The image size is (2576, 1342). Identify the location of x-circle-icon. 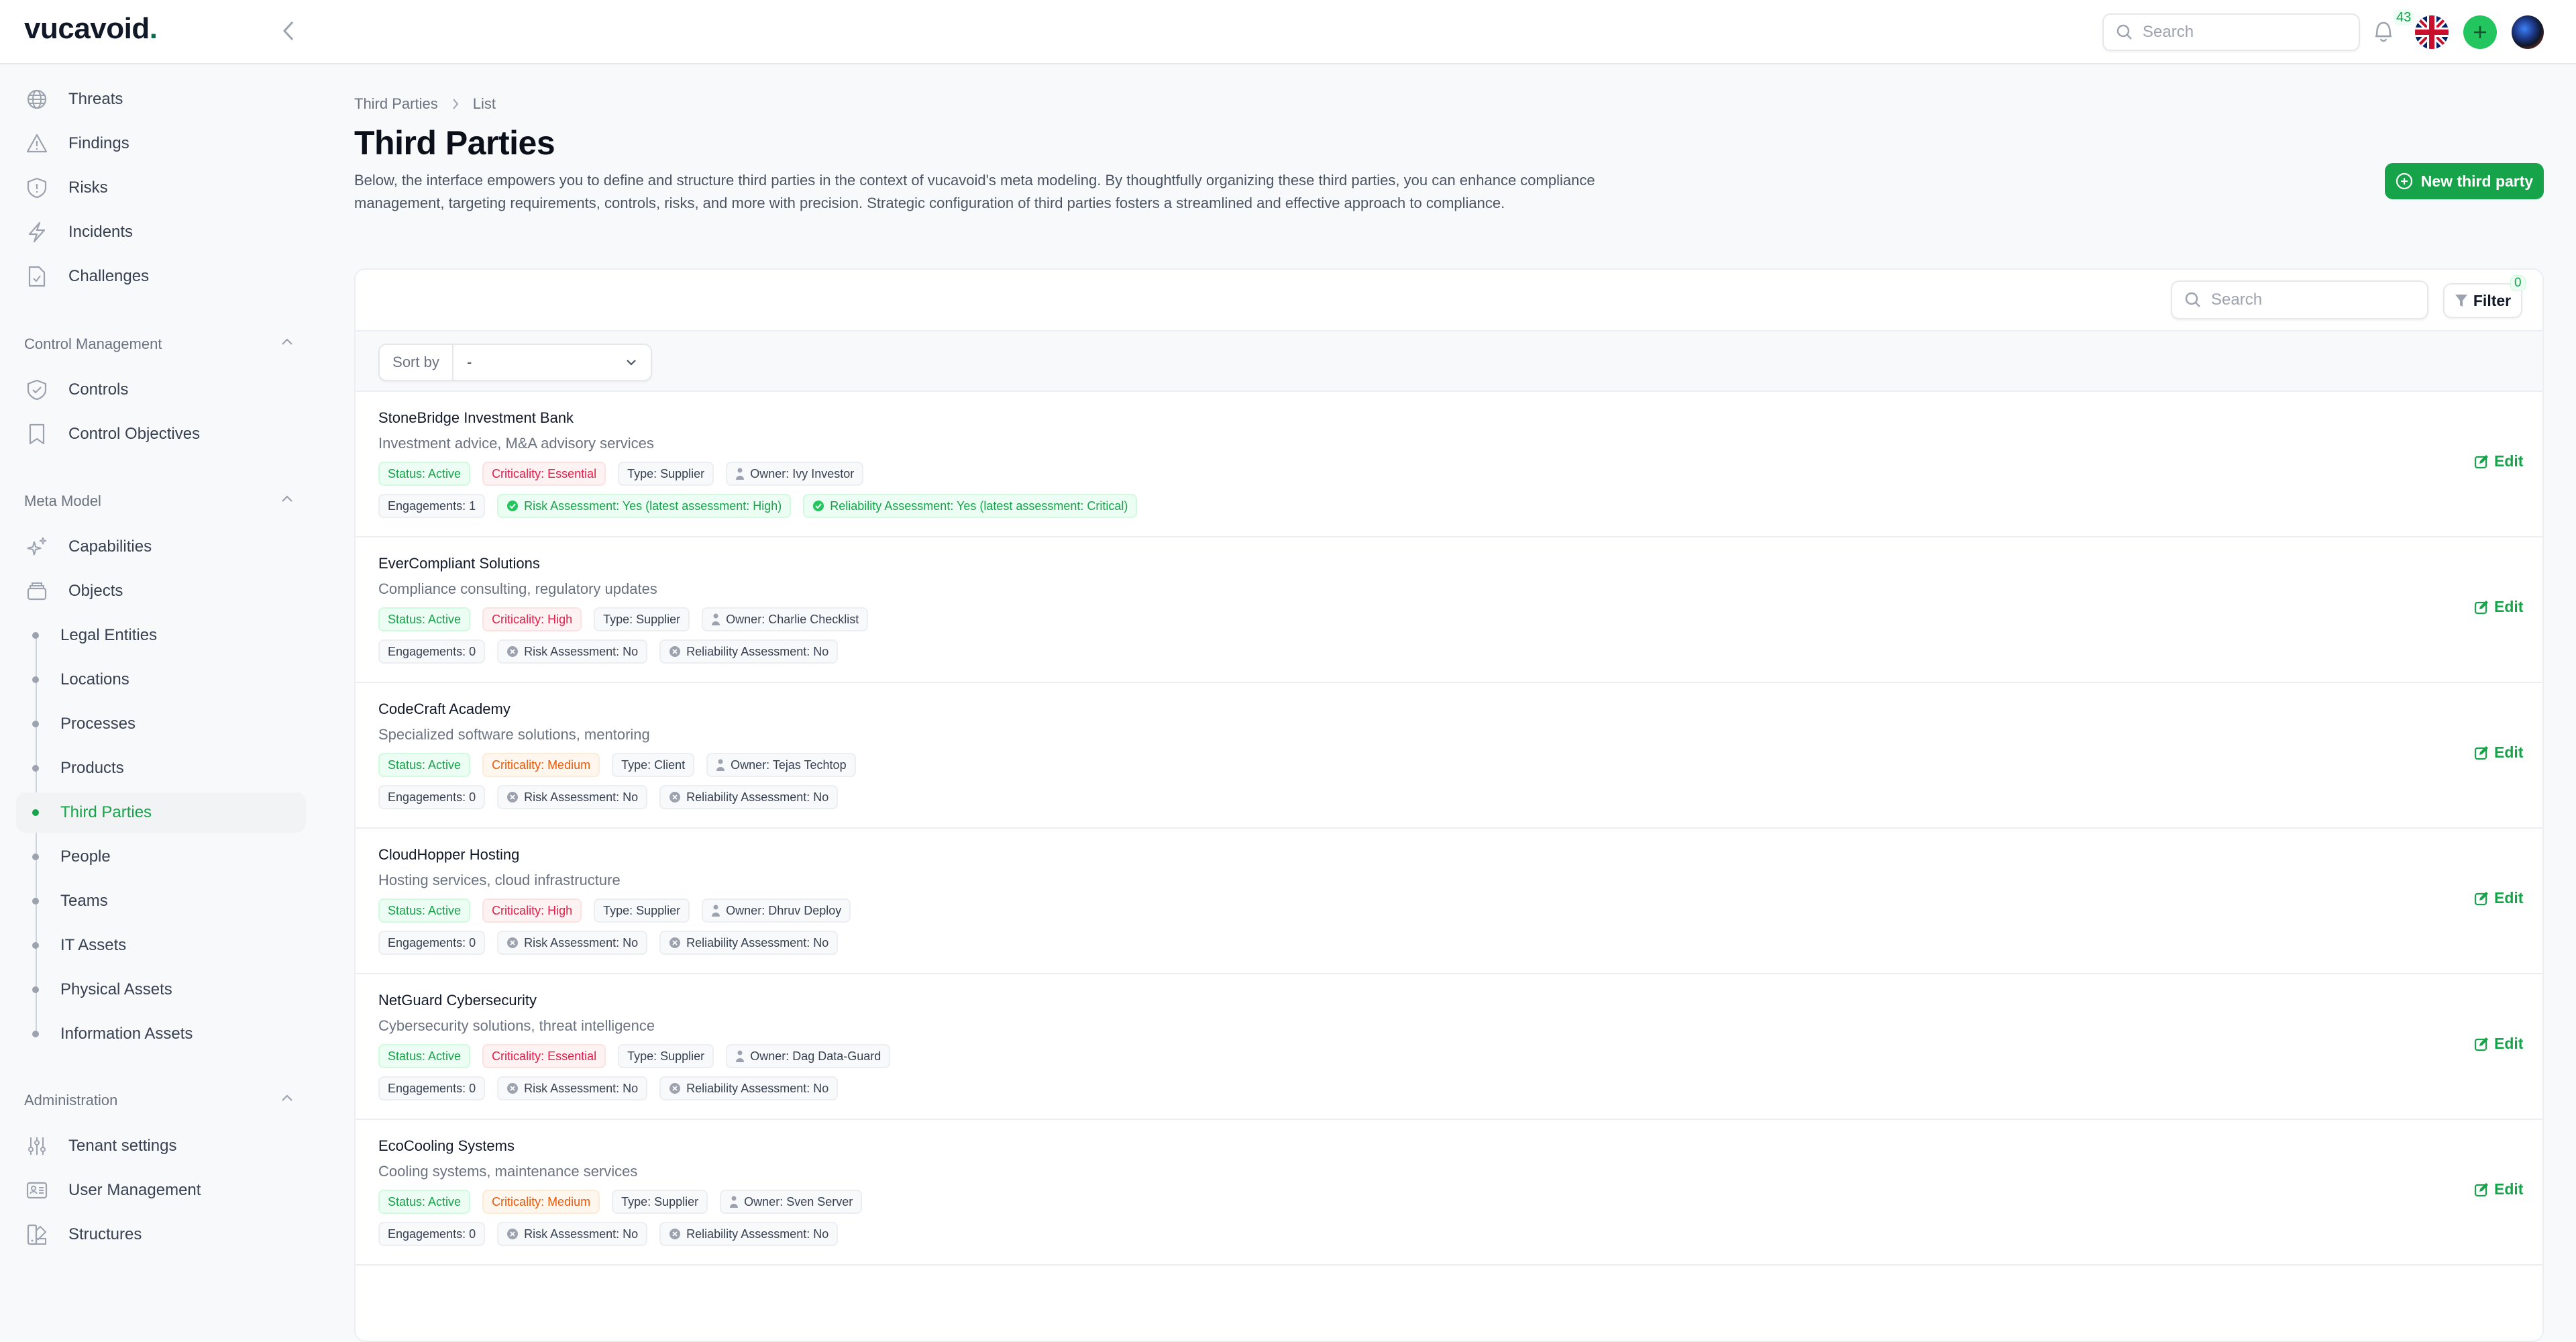
(513, 943).